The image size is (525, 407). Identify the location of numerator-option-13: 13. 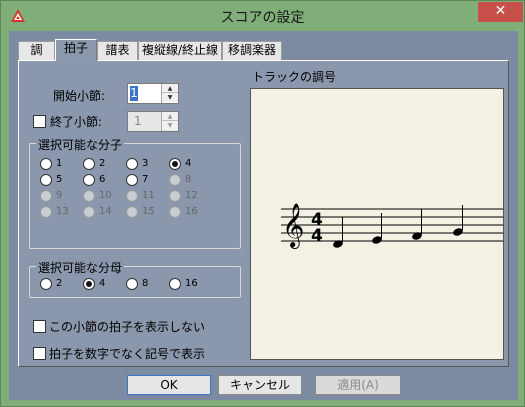
(60, 212).